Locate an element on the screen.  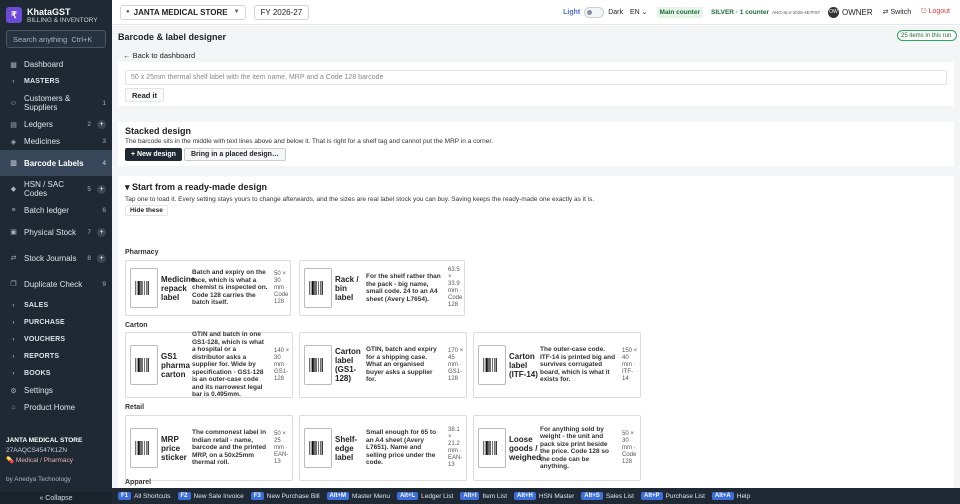
sidebar-item-label: MASTERS is located at coordinates (42, 81).